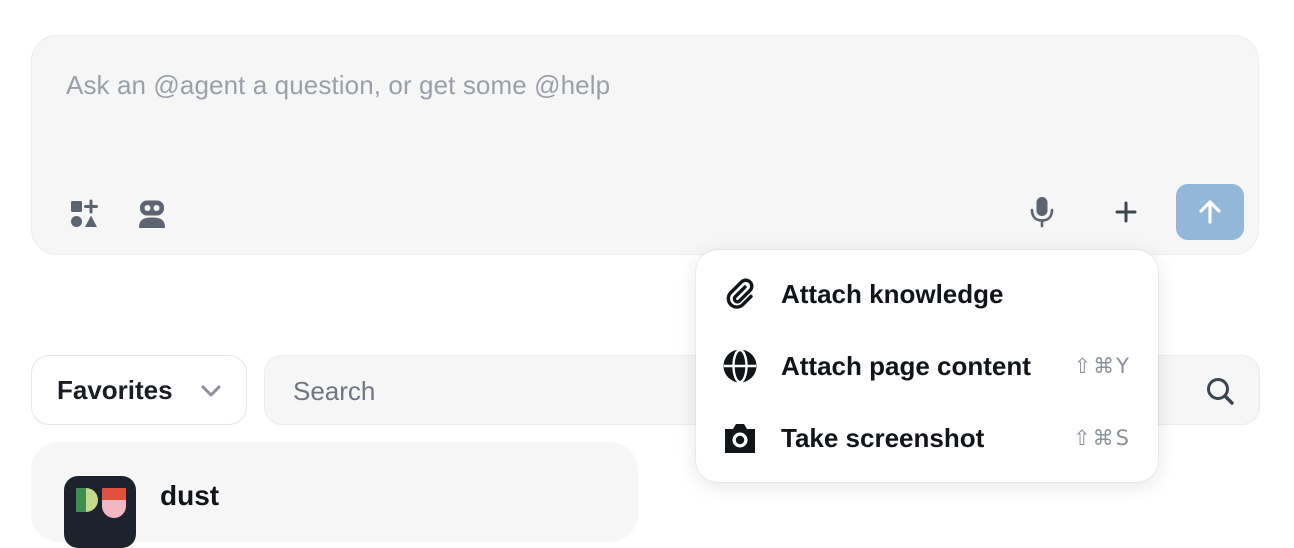 This screenshot has width=1294, height=548. What do you see at coordinates (115, 389) in the screenshot?
I see `favorites-dropdown-label: Favorites` at bounding box center [115, 389].